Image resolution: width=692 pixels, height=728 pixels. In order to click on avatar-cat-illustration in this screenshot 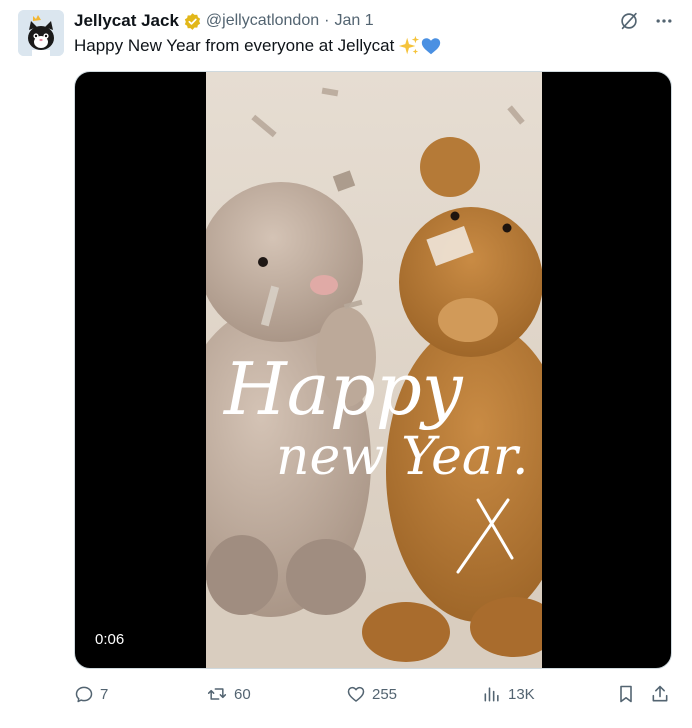, I will do `click(41, 33)`.